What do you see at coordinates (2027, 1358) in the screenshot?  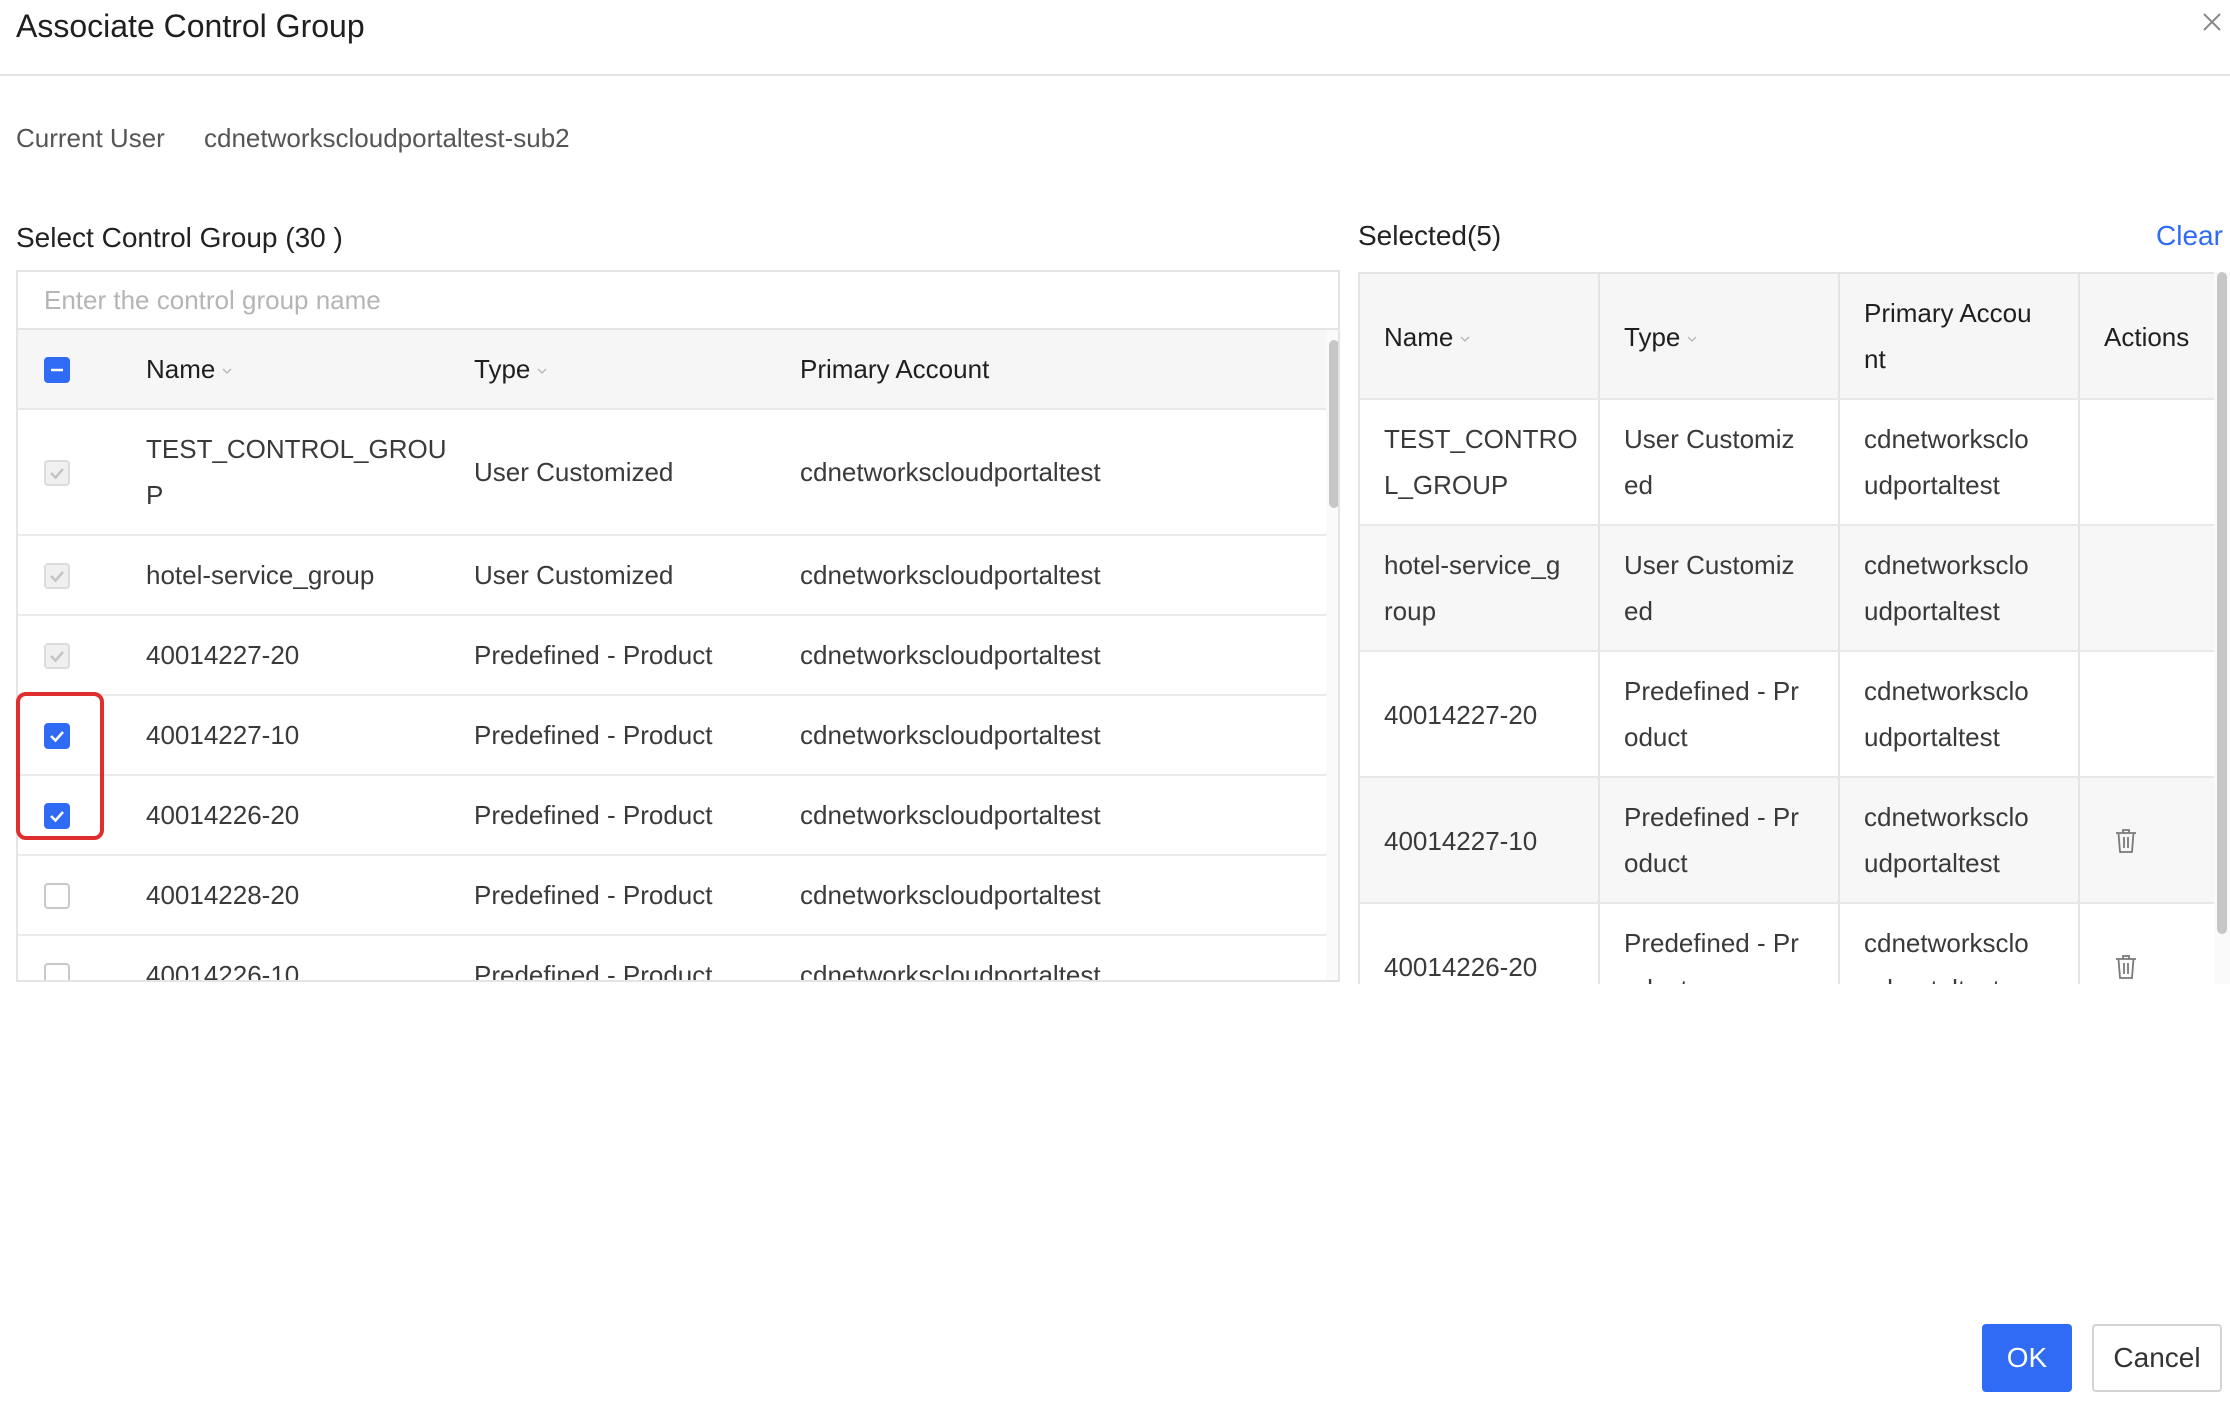 I see `ok-button: OK` at bounding box center [2027, 1358].